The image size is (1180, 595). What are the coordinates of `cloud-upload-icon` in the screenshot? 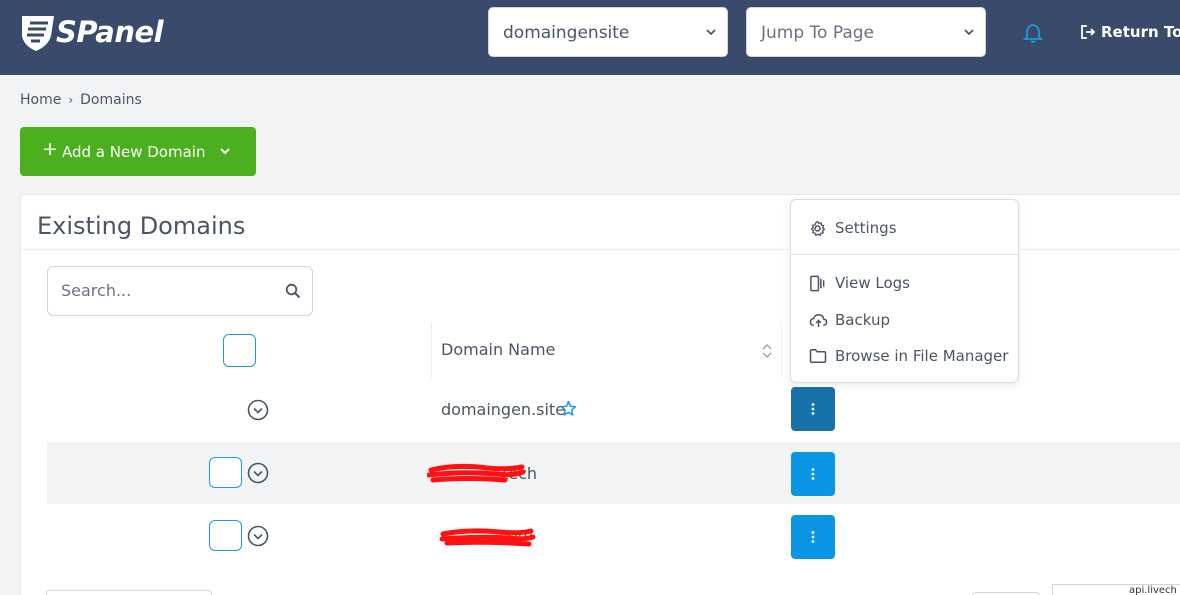 It's located at (818, 321).